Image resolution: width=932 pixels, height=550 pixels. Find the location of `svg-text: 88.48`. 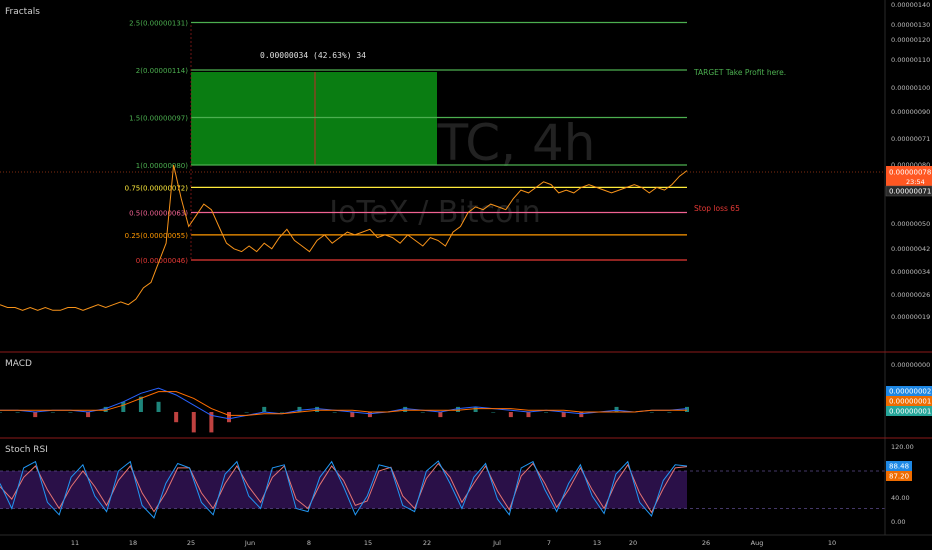

svg-text: 88.48 is located at coordinates (899, 467).